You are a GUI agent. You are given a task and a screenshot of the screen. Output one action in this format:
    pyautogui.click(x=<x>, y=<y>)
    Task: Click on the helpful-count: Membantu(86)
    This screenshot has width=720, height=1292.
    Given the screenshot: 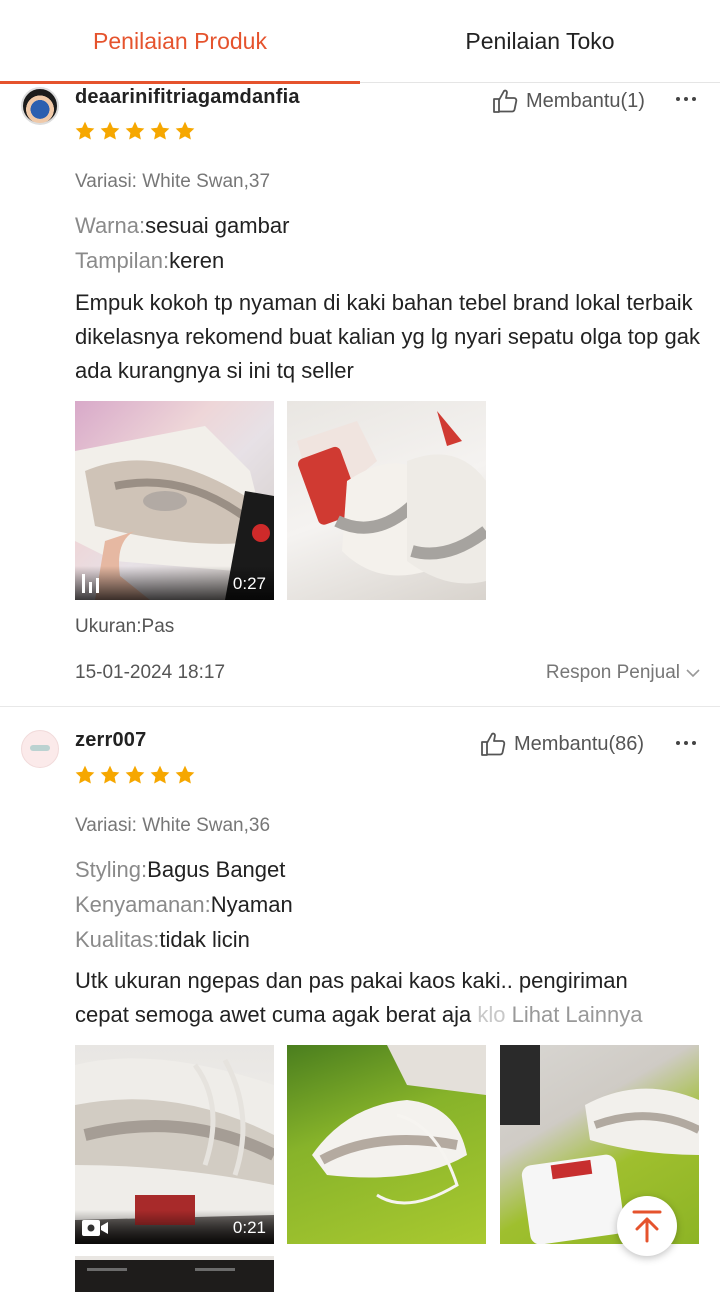 What is the action you would take?
    pyautogui.click(x=579, y=743)
    